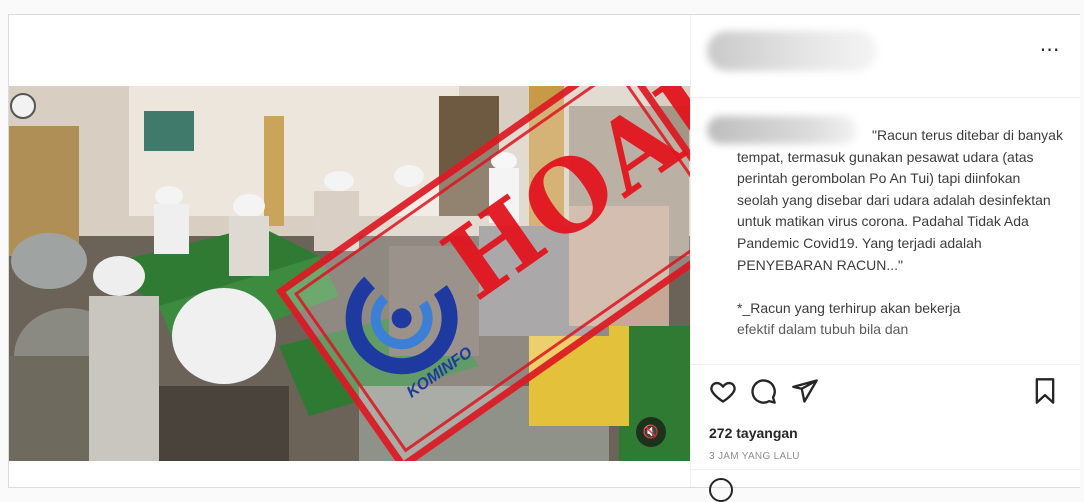  What do you see at coordinates (885, 485) in the screenshot?
I see `add-comment-row` at bounding box center [885, 485].